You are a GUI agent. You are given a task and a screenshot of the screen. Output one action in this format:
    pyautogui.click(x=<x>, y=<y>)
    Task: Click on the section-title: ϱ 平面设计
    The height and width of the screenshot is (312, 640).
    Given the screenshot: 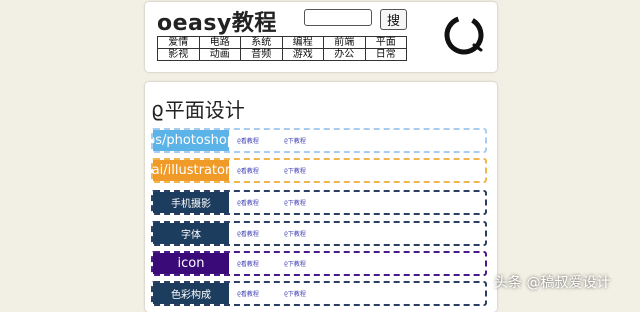 What is the action you would take?
    pyautogui.click(x=198, y=108)
    